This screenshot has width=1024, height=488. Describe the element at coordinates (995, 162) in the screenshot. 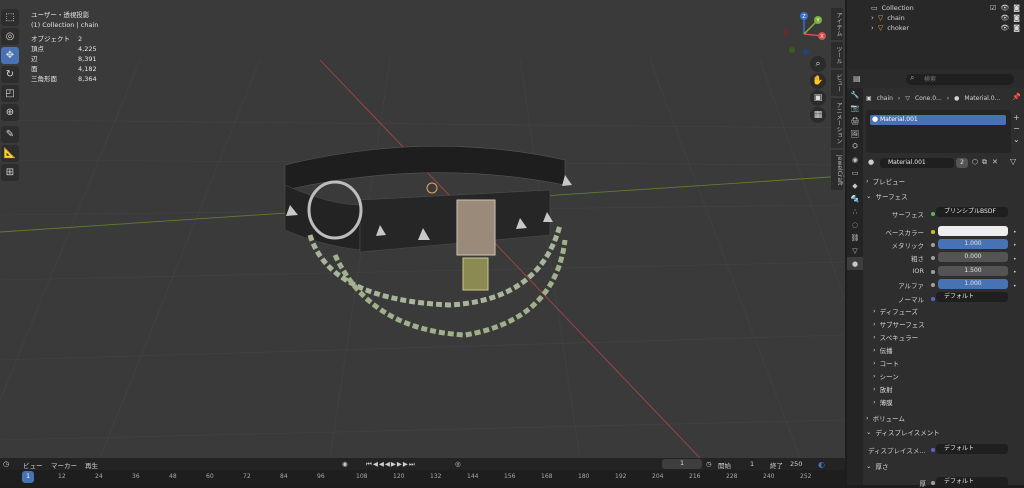

I see `unlink-icon: ✕` at that location.